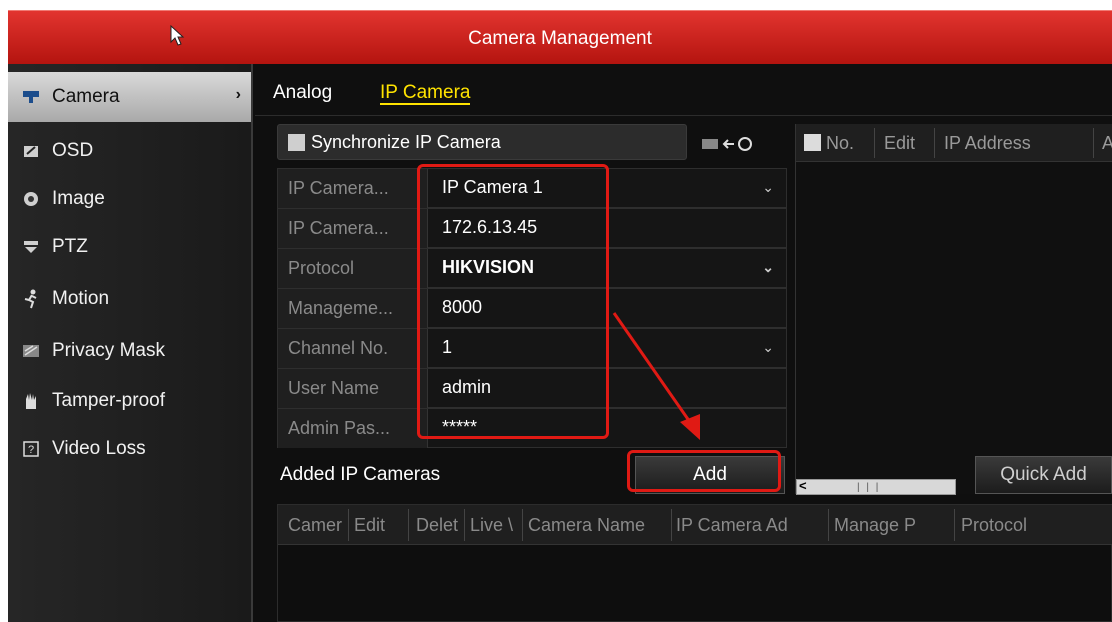  Describe the element at coordinates (425, 93) in the screenshot. I see `tab-ip-camera: IP Camera` at that location.